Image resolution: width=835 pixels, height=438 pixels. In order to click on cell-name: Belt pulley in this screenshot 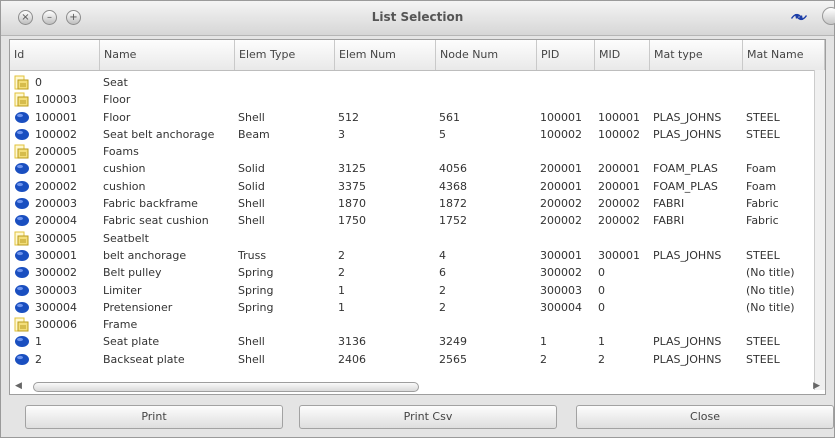, I will do `click(132, 273)`.